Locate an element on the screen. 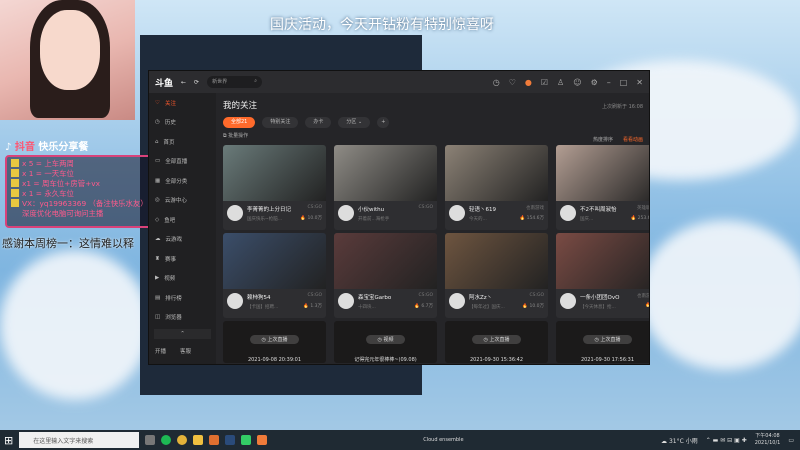 This screenshot has width=800, height=450. notification-icon: ▭ is located at coordinates (791, 440).